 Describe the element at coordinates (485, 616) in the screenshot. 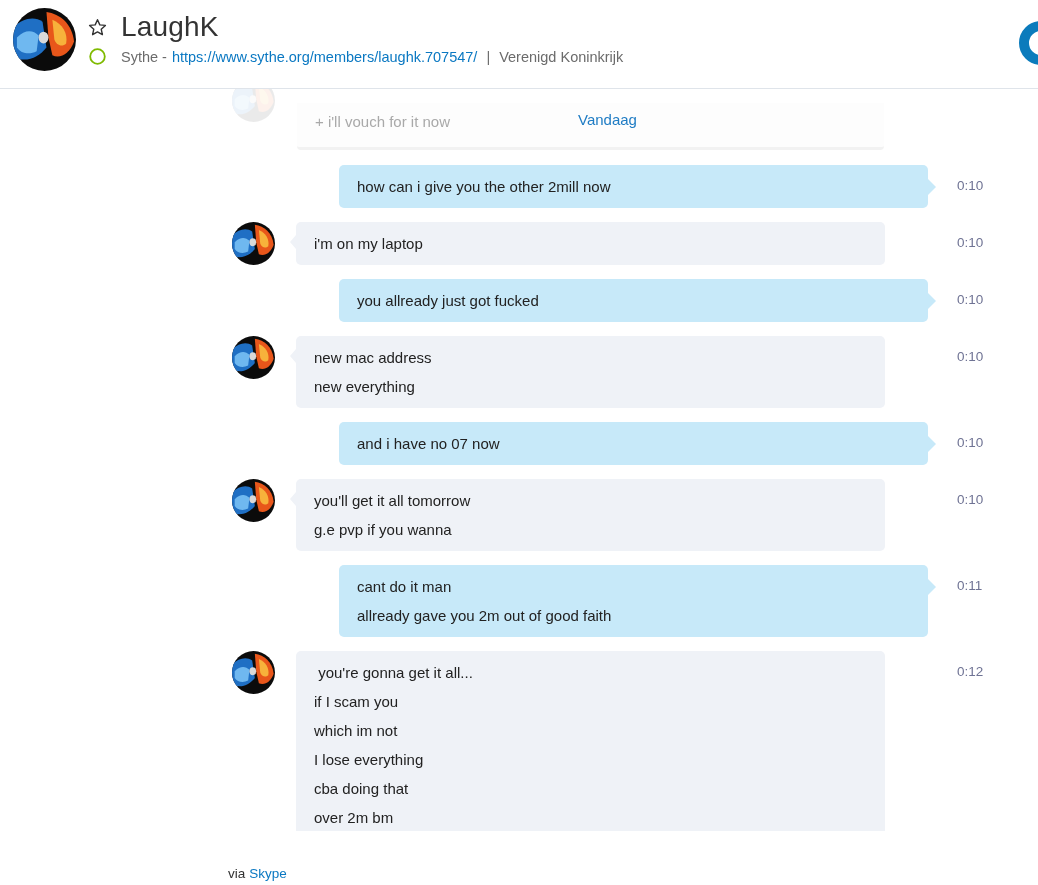

I see `message-text: allready gave you 2m out of good faith` at that location.